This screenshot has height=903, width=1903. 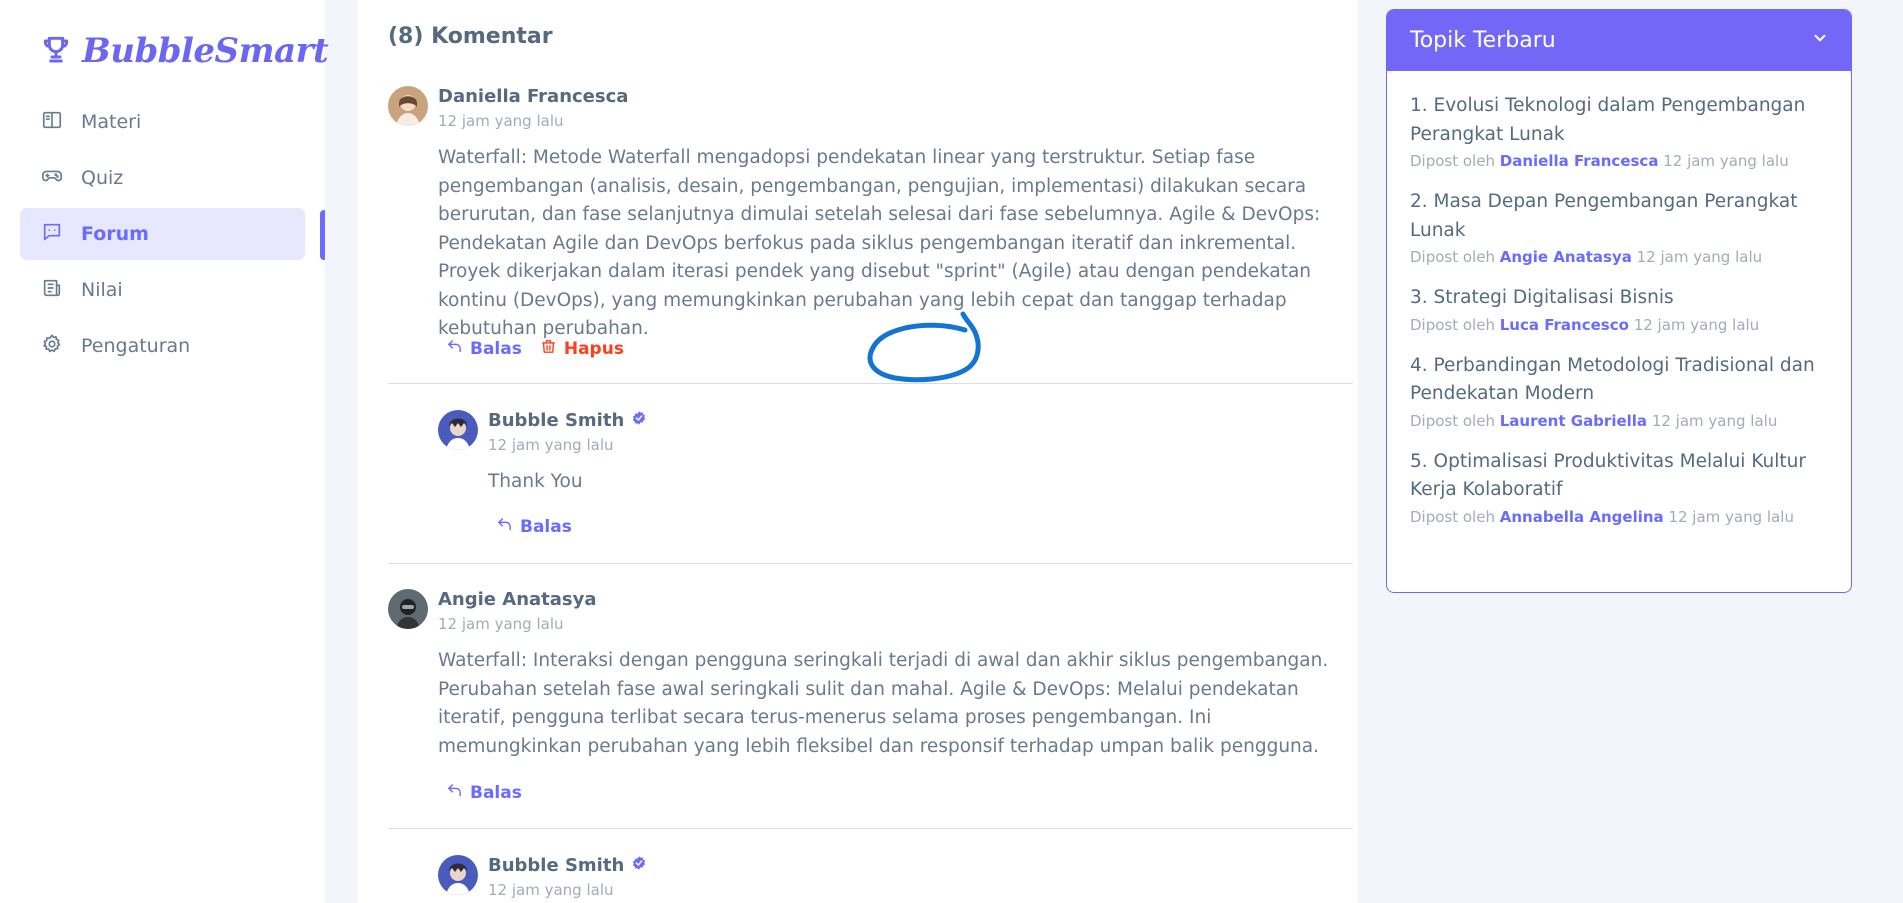 What do you see at coordinates (535, 481) in the screenshot?
I see `comment-text: Thank You` at bounding box center [535, 481].